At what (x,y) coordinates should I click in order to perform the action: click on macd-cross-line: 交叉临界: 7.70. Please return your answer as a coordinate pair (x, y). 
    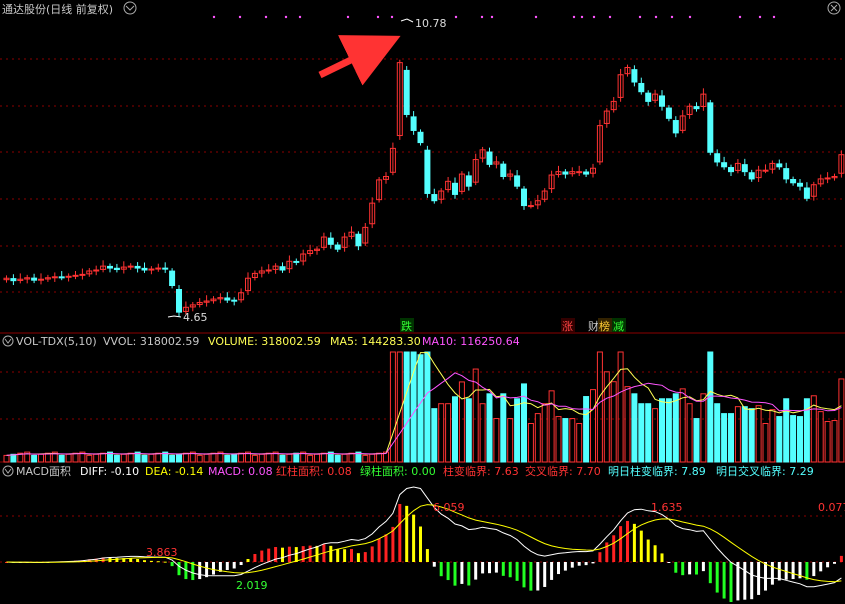
    Looking at the image, I should click on (563, 471).